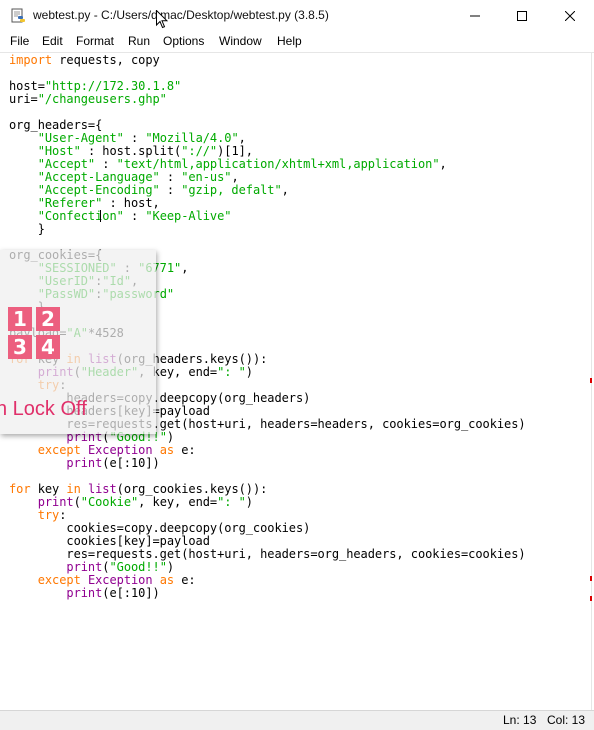  Describe the element at coordinates (98, 190) in the screenshot. I see `code-token: "Accept-Encoding"` at that location.